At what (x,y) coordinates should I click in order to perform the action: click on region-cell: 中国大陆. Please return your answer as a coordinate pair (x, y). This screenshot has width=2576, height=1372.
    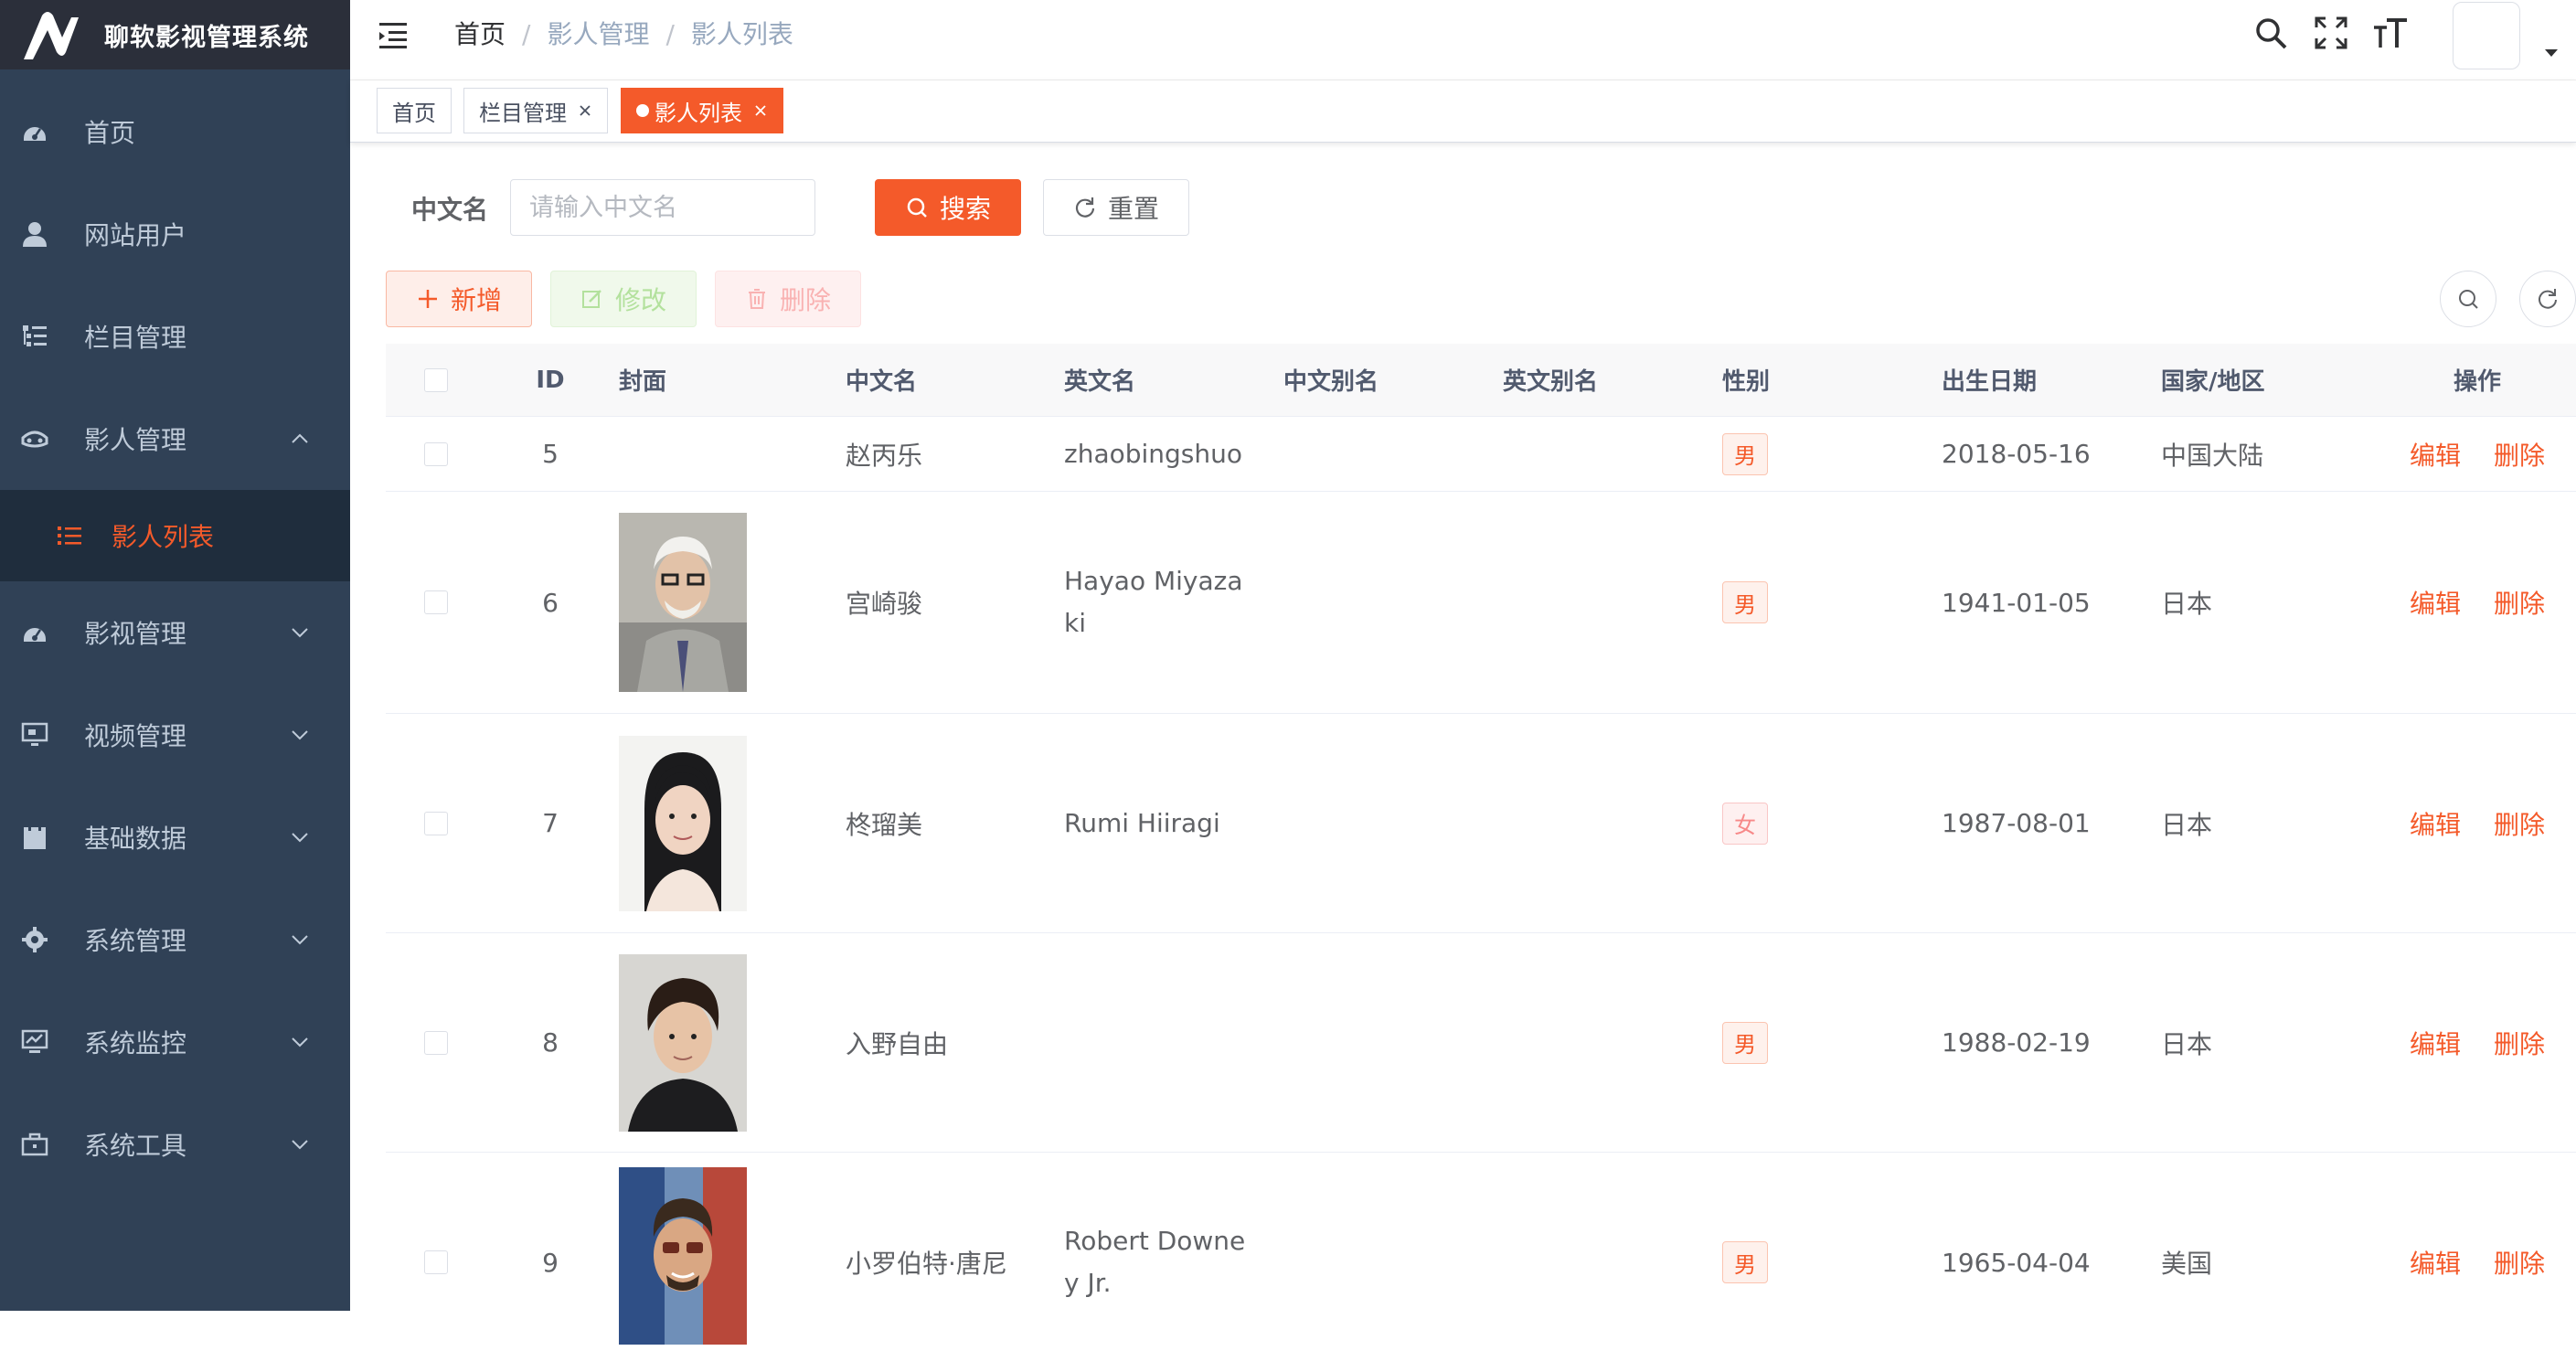
    Looking at the image, I should click on (2266, 454).